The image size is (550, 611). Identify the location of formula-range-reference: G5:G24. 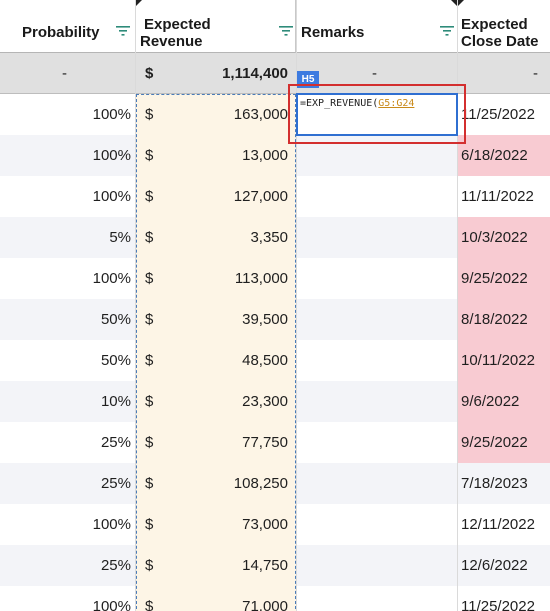
(396, 103).